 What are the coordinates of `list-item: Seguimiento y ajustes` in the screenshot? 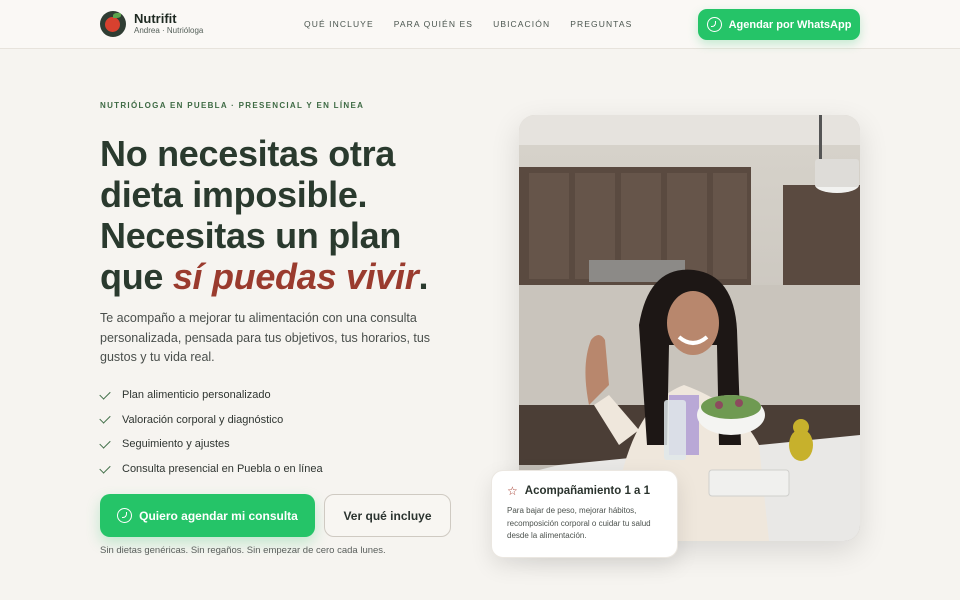 It's located at (211, 444).